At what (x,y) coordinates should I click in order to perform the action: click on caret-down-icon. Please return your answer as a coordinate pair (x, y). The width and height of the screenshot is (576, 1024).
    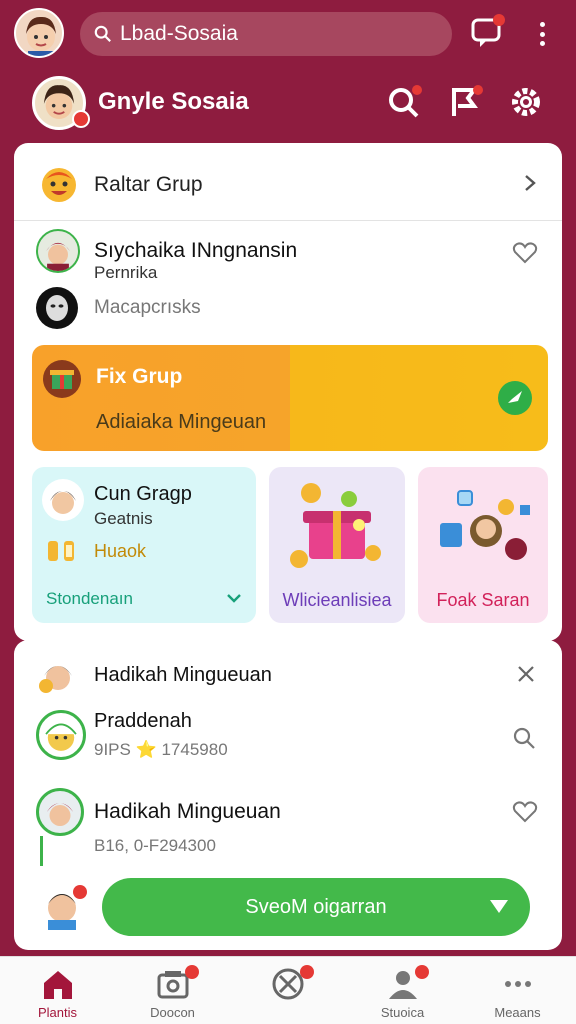
    Looking at the image, I should click on (499, 906).